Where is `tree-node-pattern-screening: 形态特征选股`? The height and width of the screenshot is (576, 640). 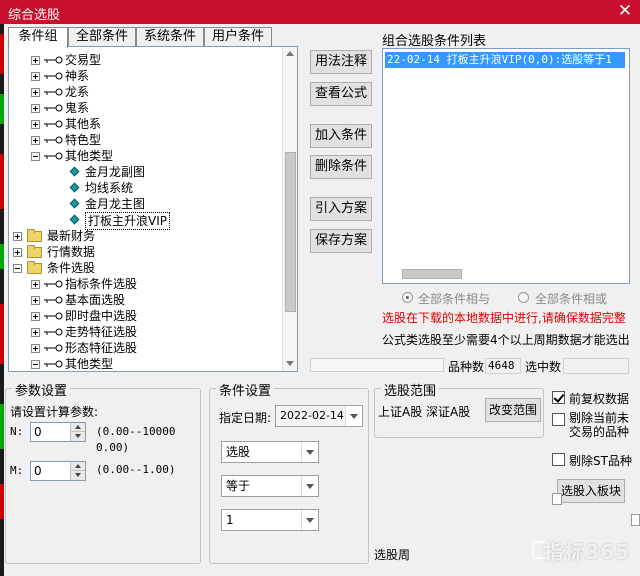 tree-node-pattern-screening: 形态特征选股 is located at coordinates (145, 348).